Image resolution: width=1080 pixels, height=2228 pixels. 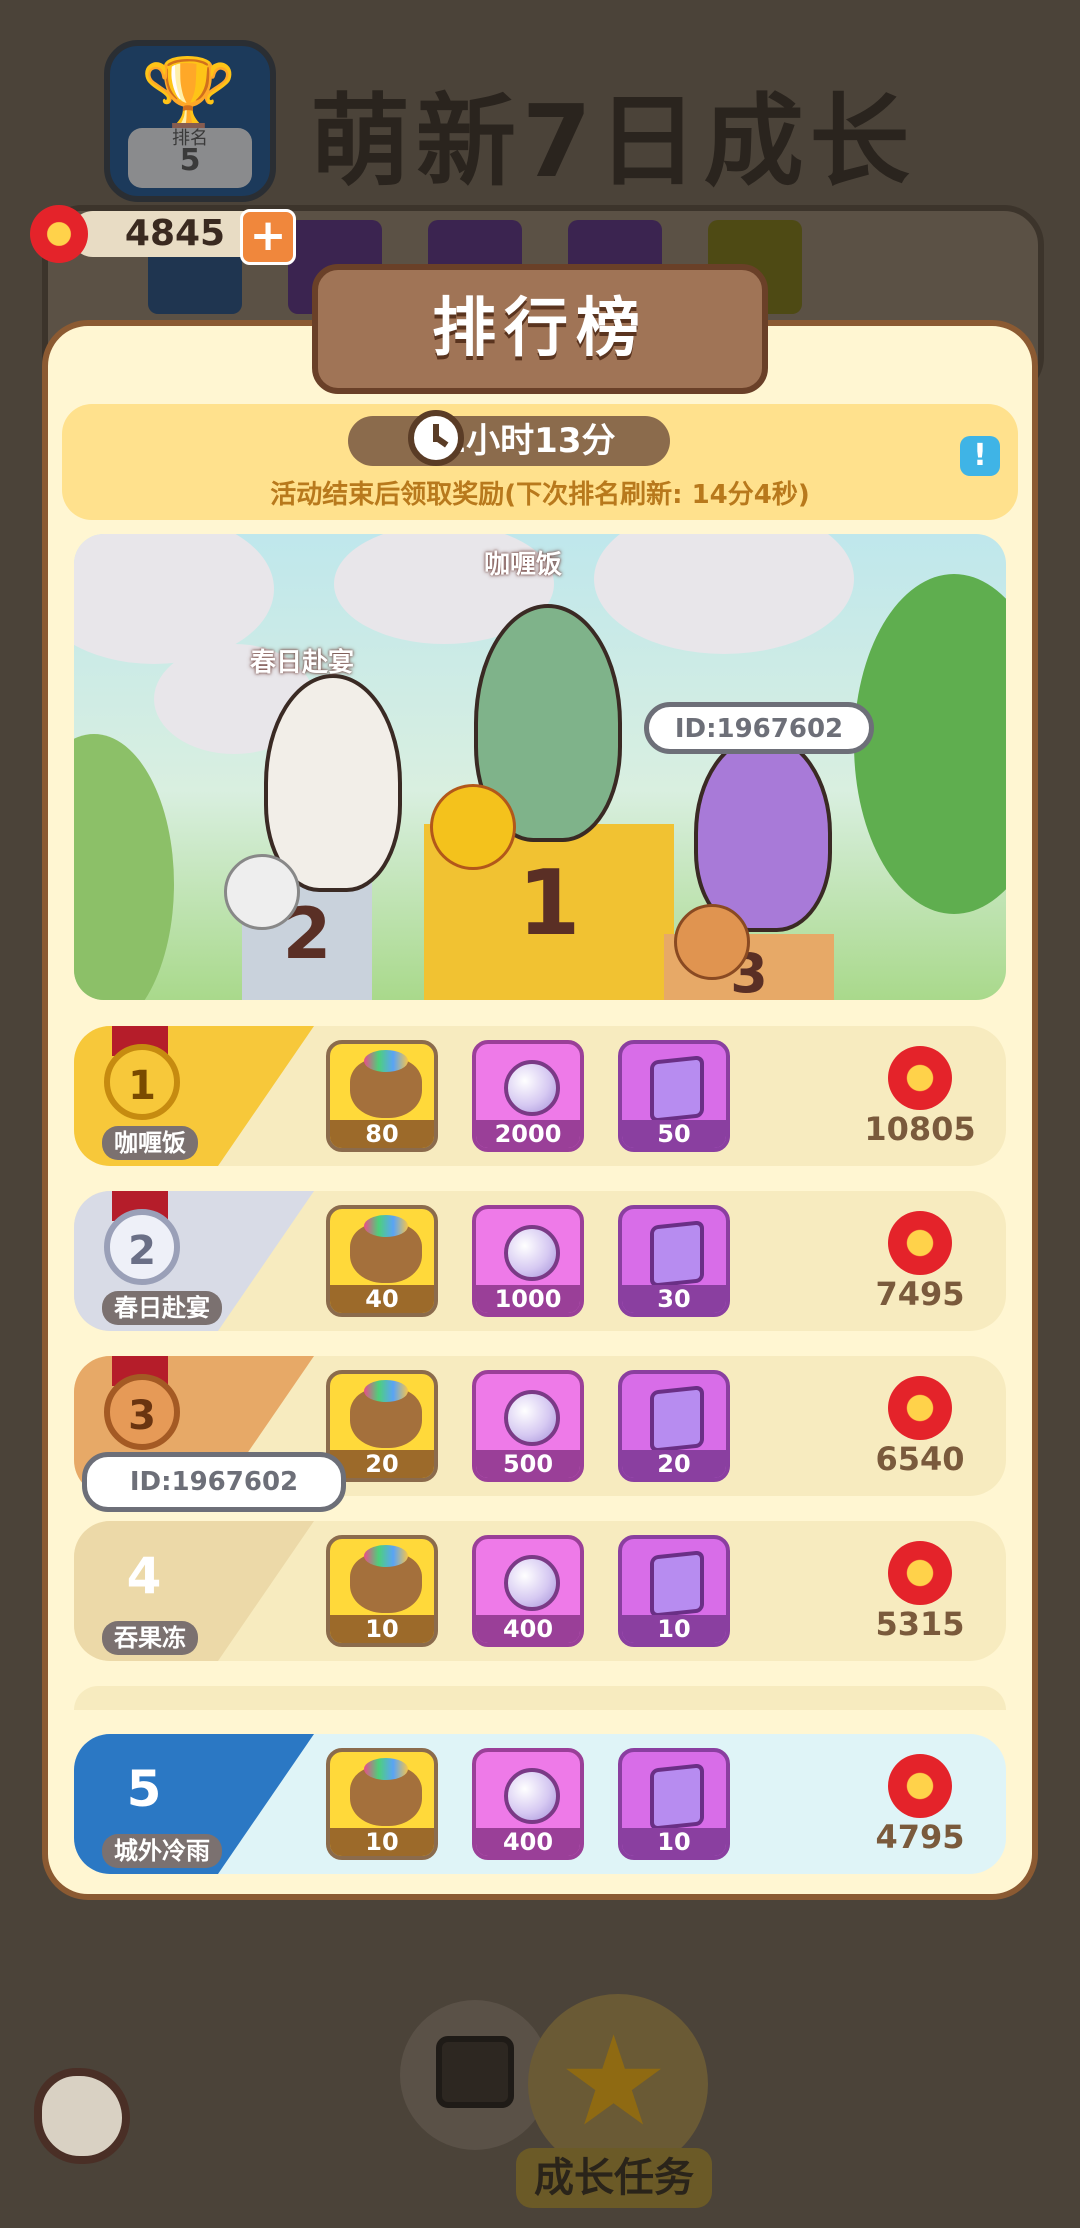 I want to click on book-reward: 30, so click(x=674, y=1261).